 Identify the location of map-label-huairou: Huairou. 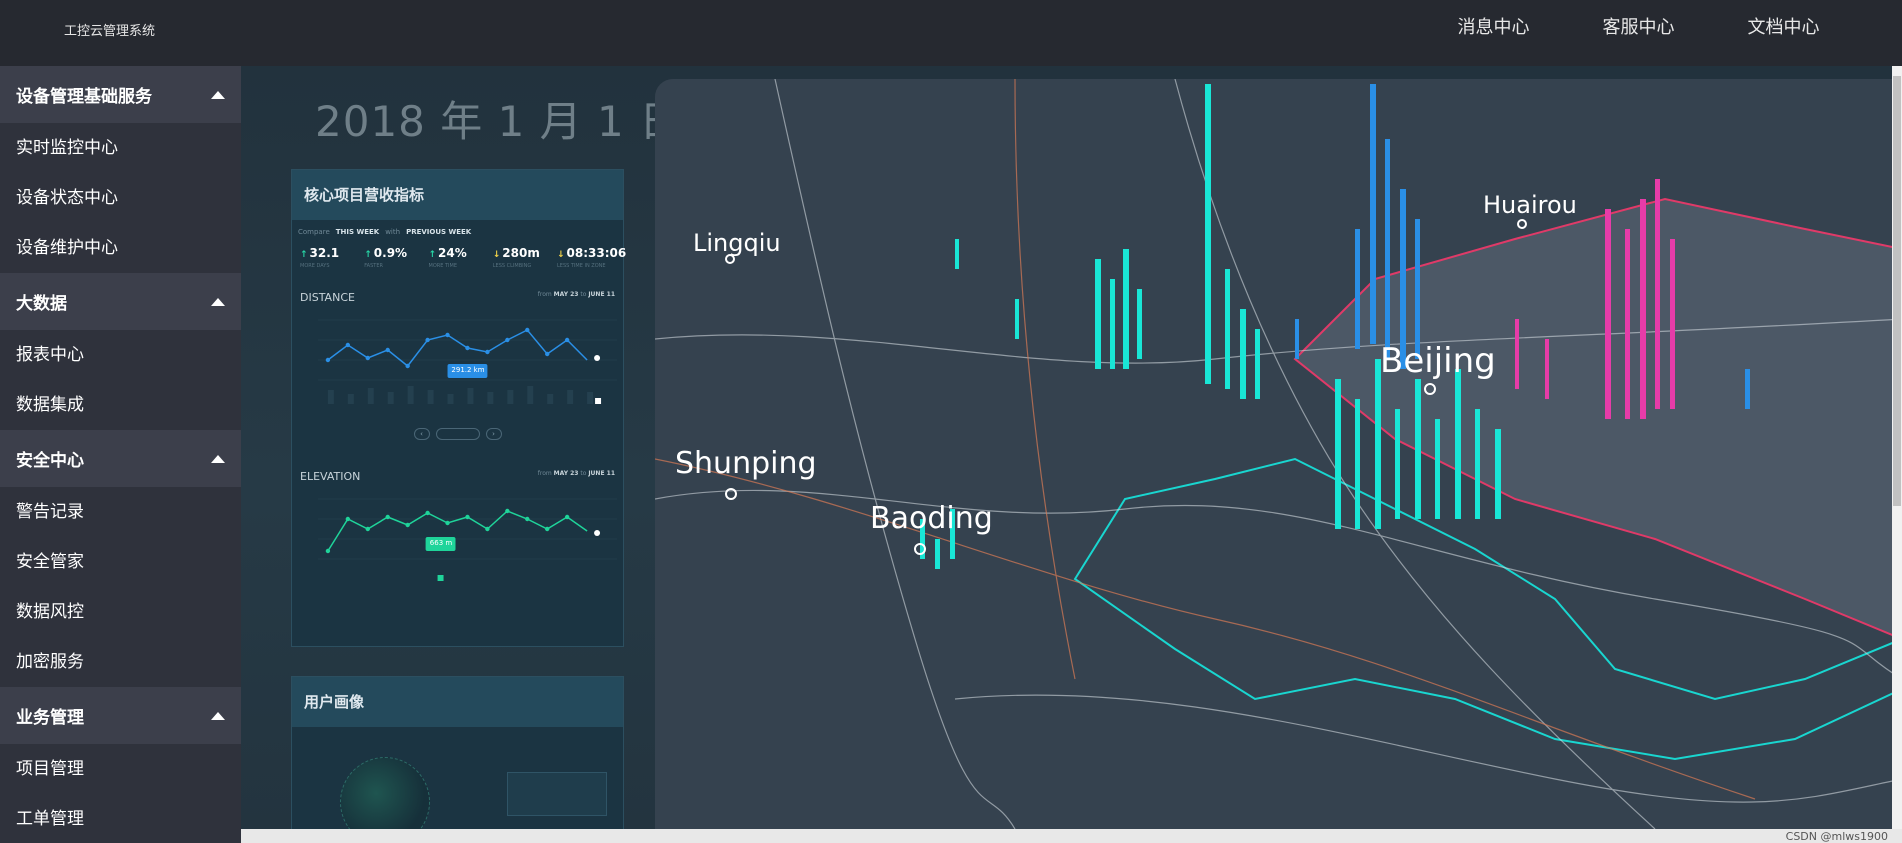
(1530, 205).